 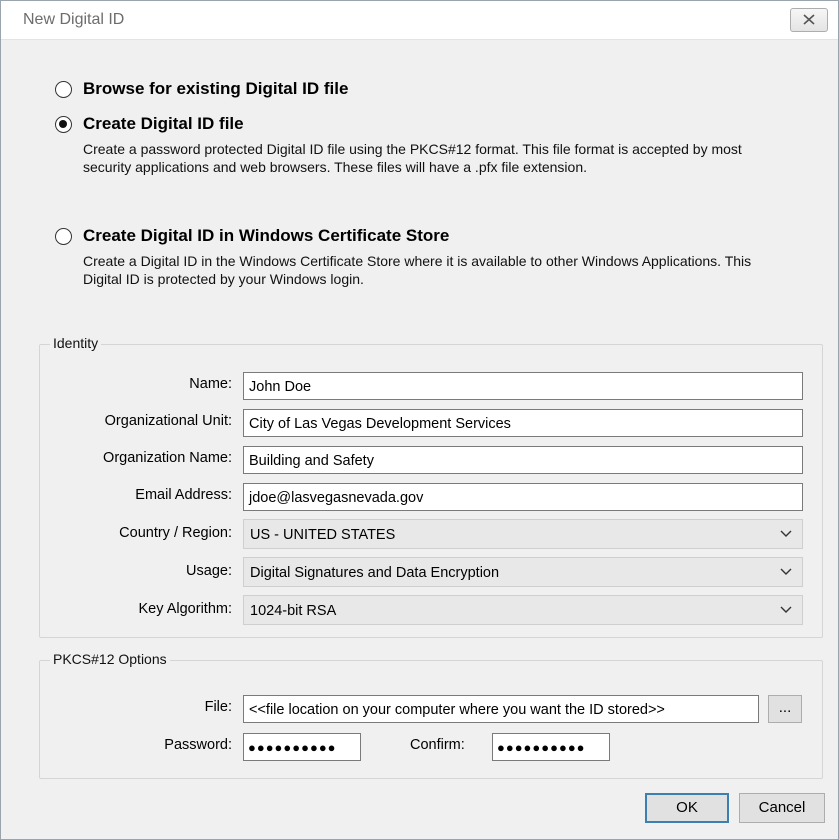 I want to click on file-label: File:, so click(x=218, y=707).